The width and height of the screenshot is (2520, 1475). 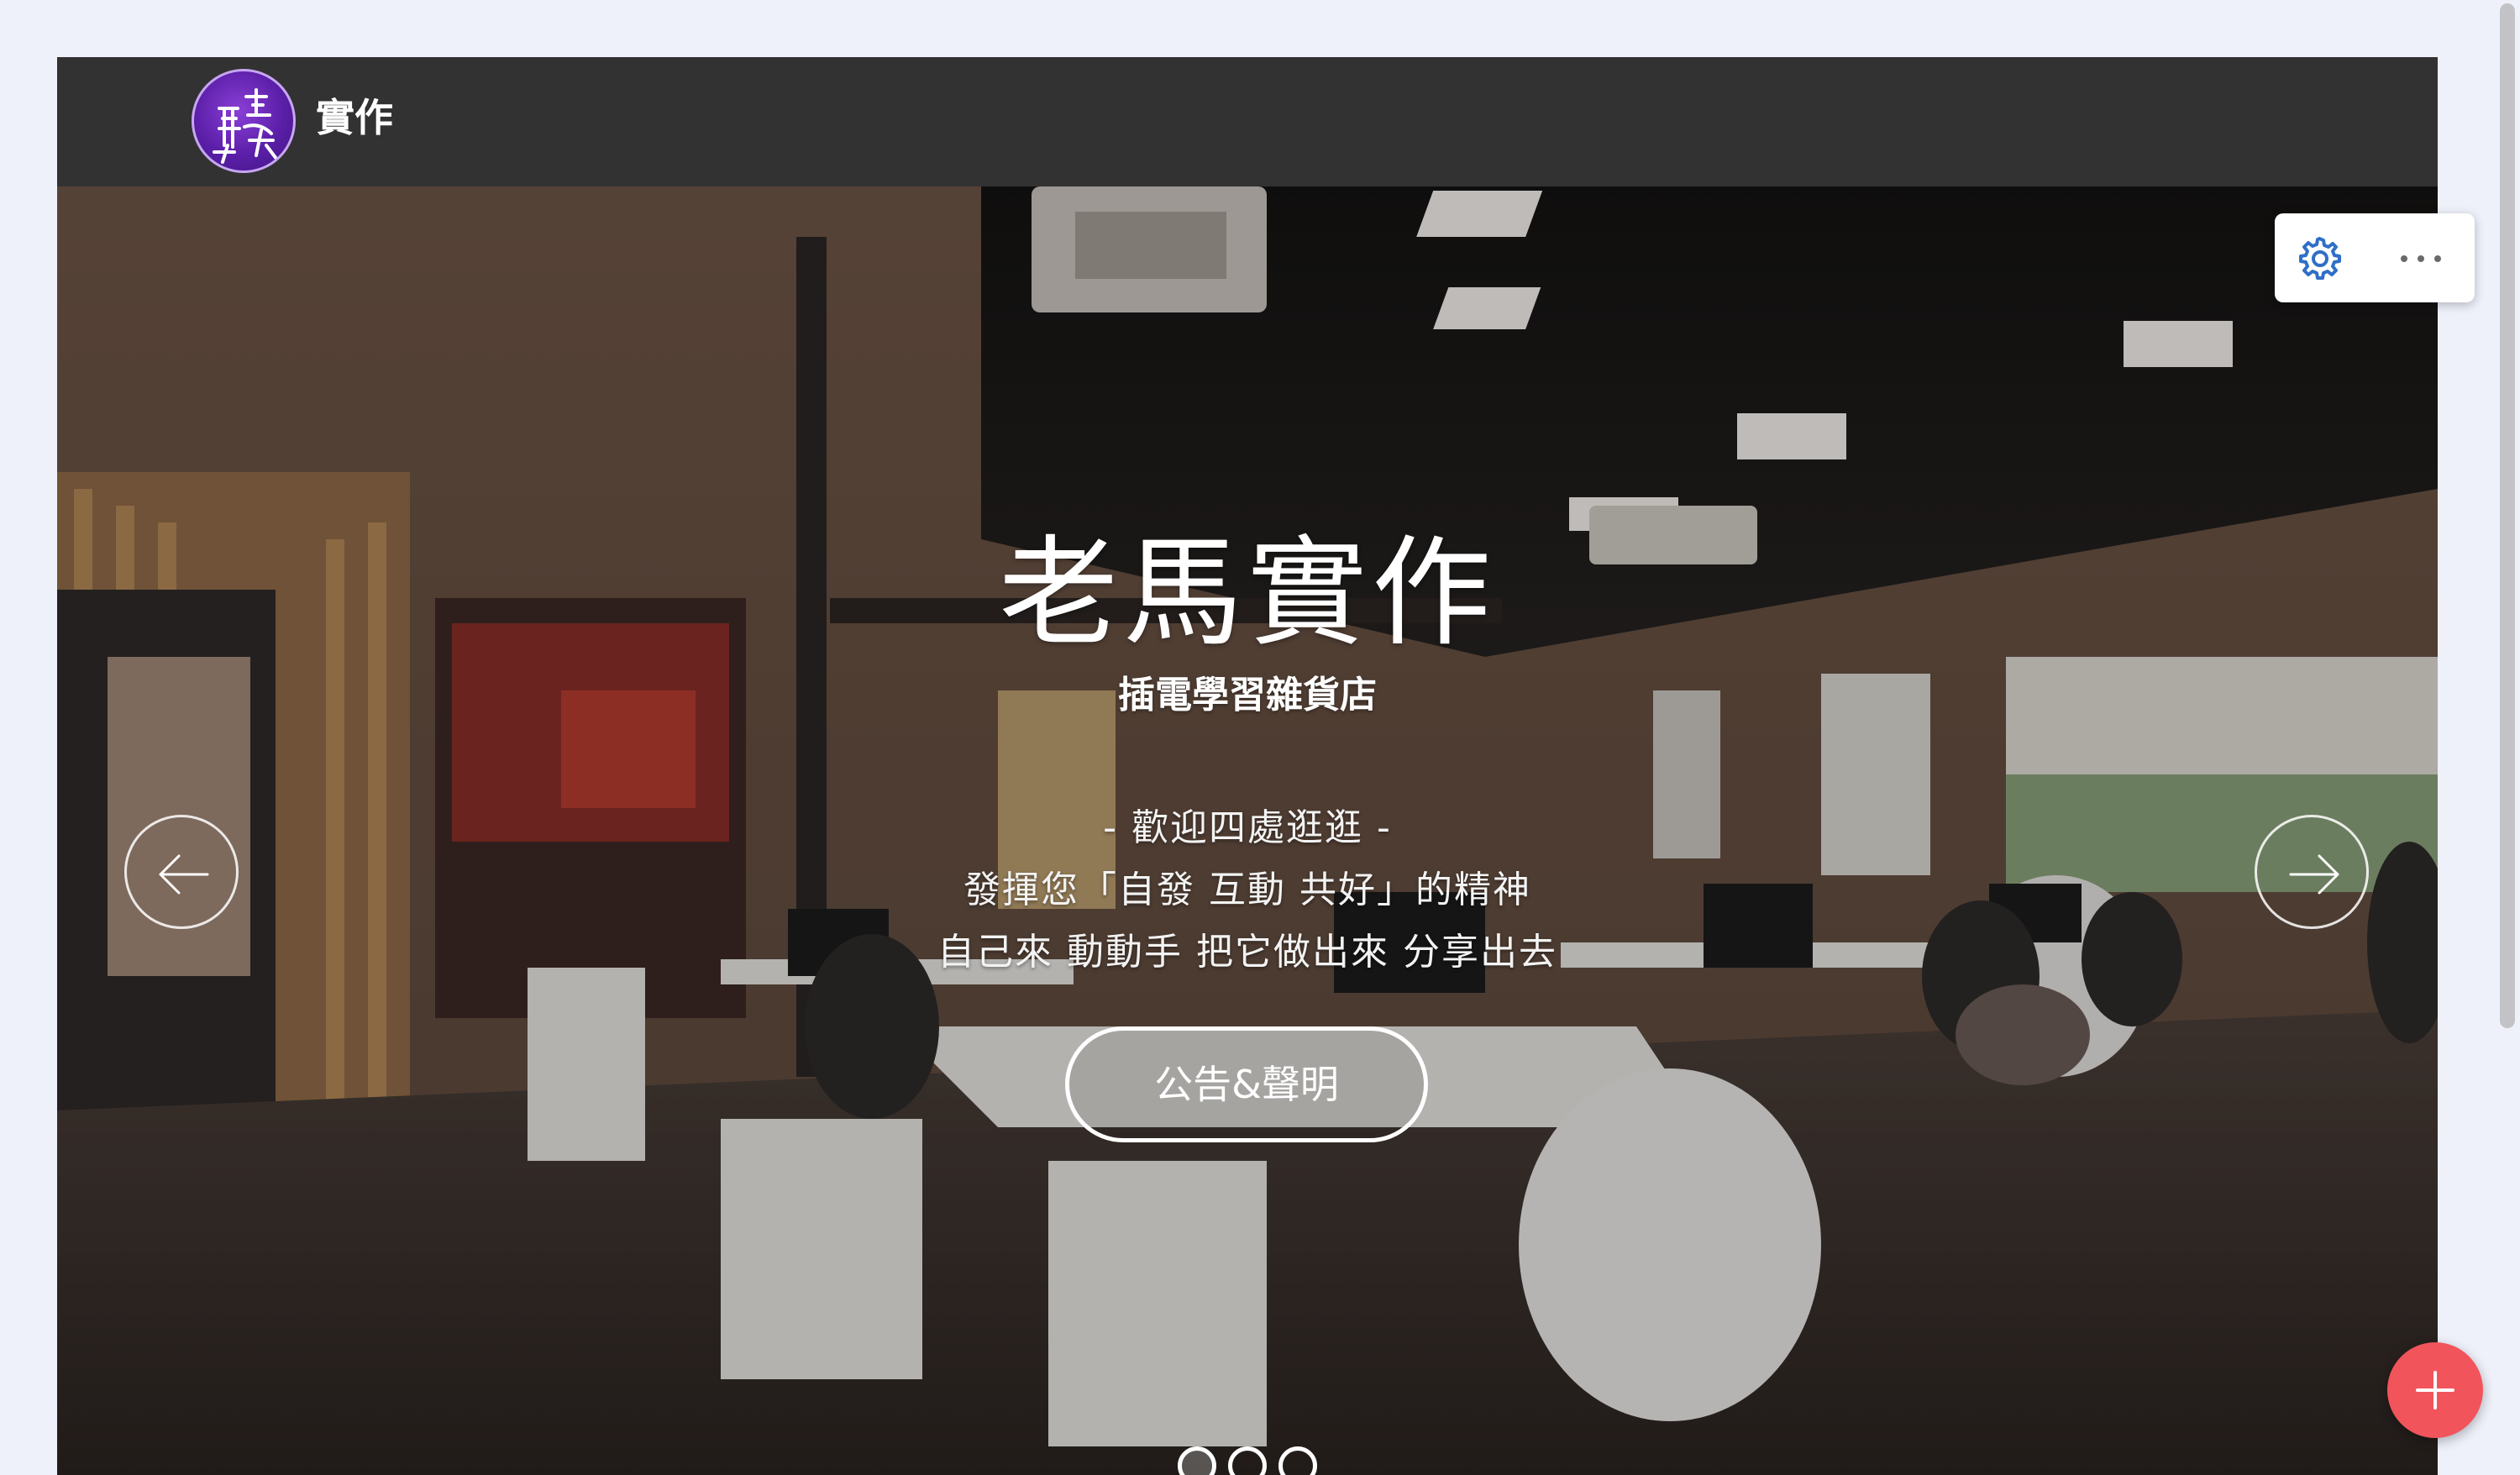 I want to click on page-scrollbar, so click(x=2506, y=738).